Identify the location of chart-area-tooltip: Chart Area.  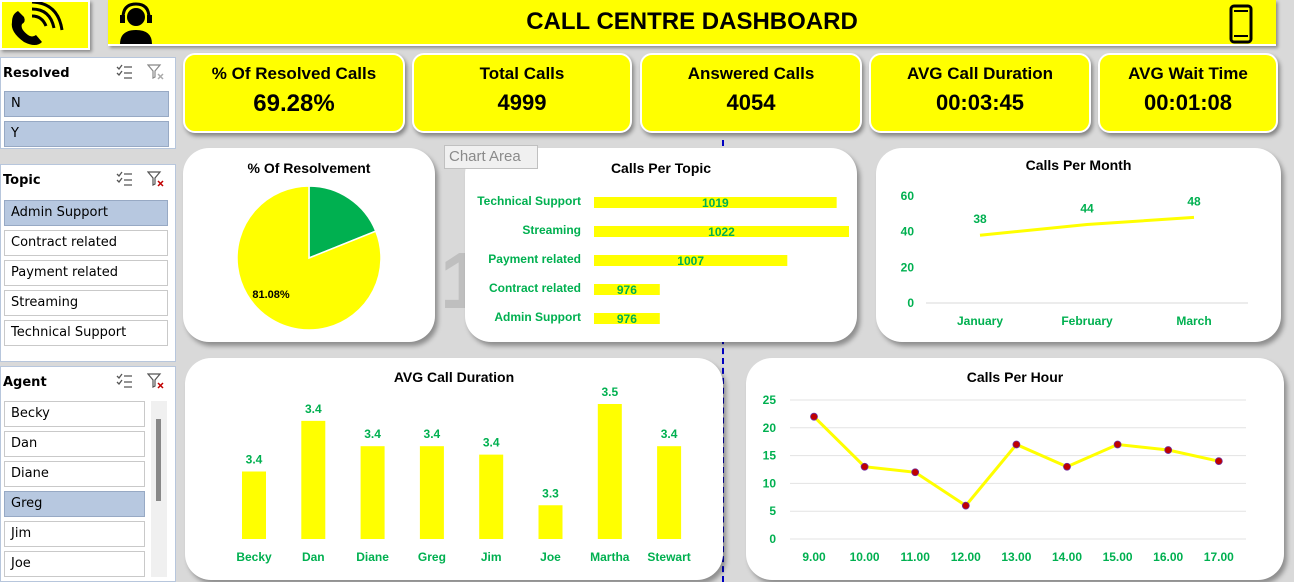
(491, 157).